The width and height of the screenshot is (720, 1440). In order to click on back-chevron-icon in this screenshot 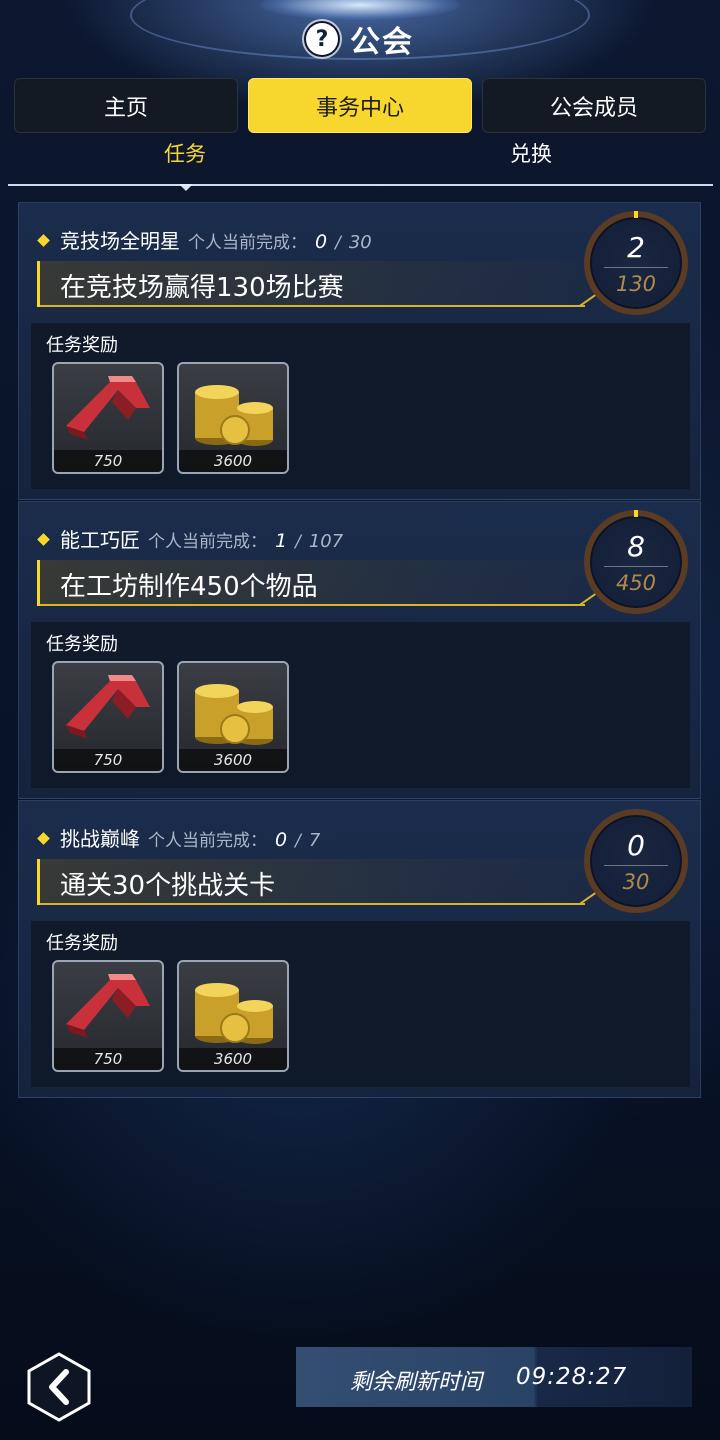, I will do `click(59, 1387)`.